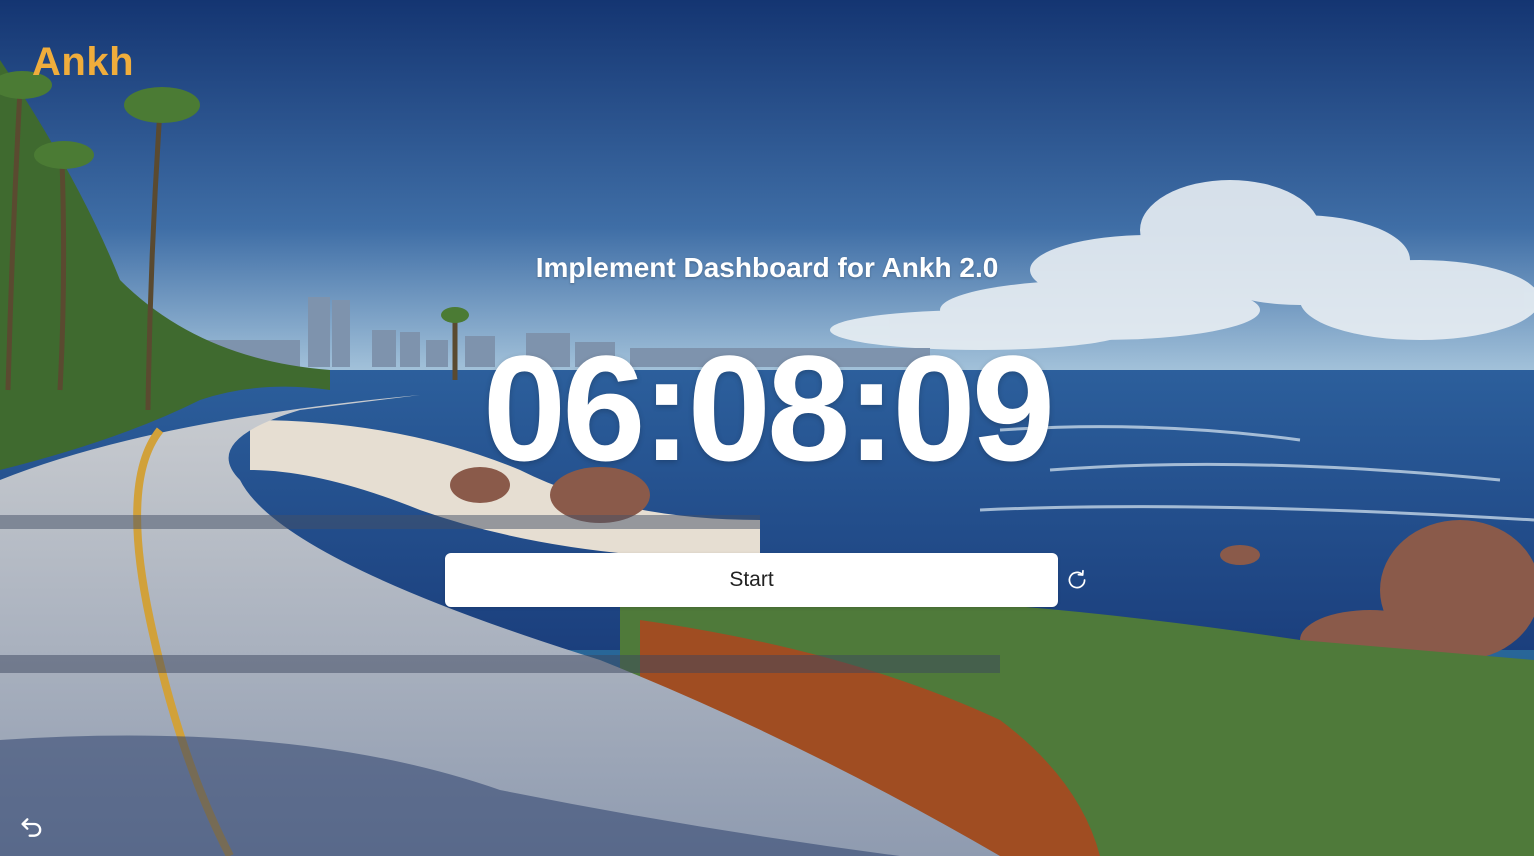 This screenshot has width=1534, height=856. What do you see at coordinates (751, 580) in the screenshot?
I see `start-button: Start` at bounding box center [751, 580].